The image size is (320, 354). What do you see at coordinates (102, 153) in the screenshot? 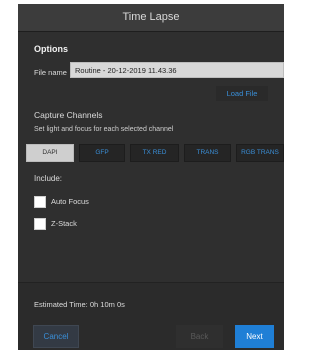
I see `channel-gfp-button: GFP` at bounding box center [102, 153].